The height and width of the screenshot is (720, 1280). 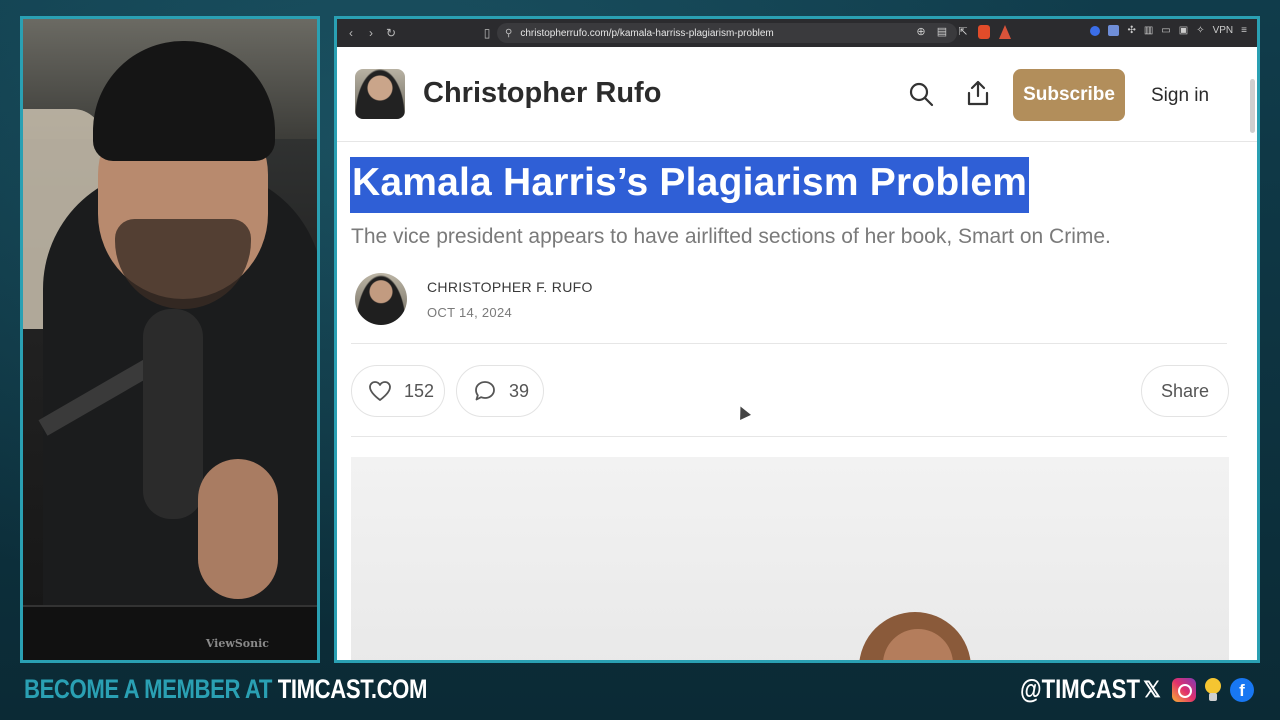 What do you see at coordinates (1213, 690) in the screenshot?
I see `lightbulb-icon` at bounding box center [1213, 690].